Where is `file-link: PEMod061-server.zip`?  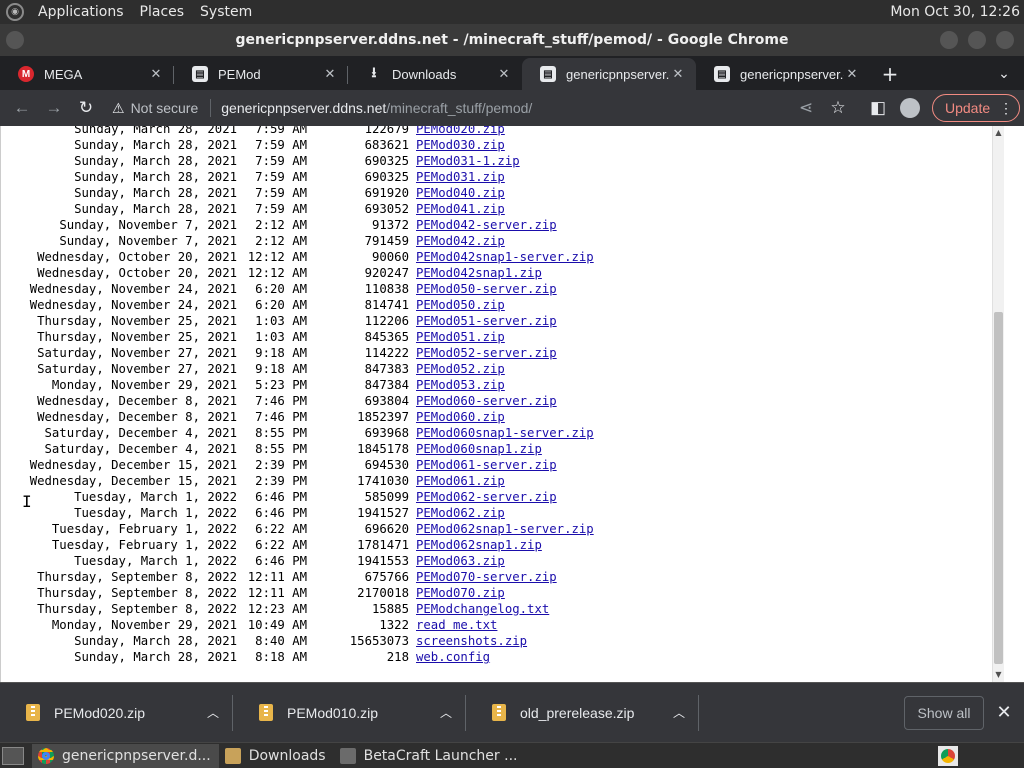
file-link: PEMod061-server.zip is located at coordinates (486, 465).